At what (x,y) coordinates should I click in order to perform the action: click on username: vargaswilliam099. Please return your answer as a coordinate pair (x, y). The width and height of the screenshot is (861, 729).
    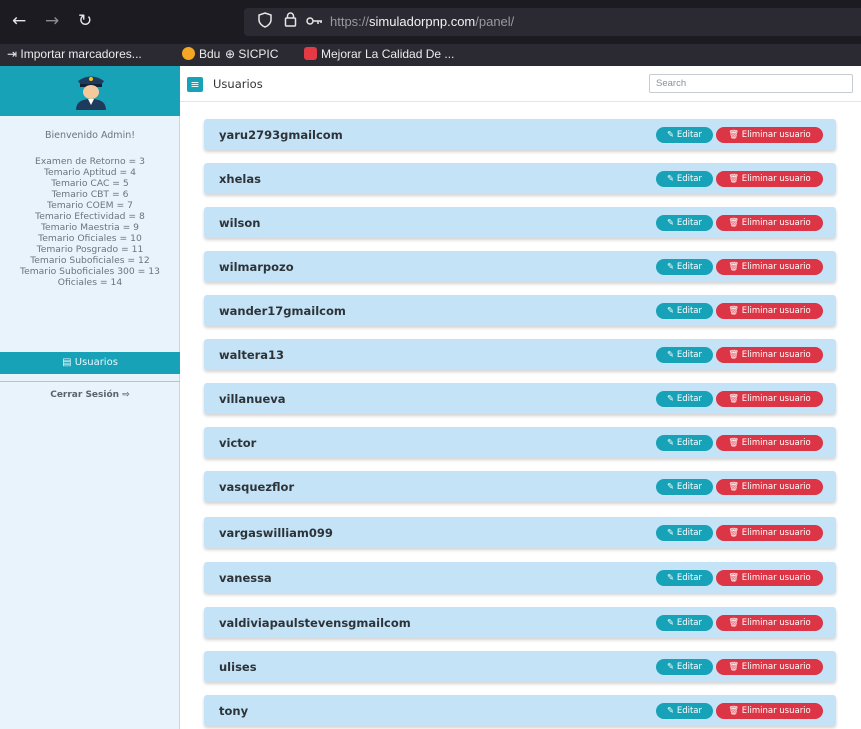
    Looking at the image, I should click on (276, 533).